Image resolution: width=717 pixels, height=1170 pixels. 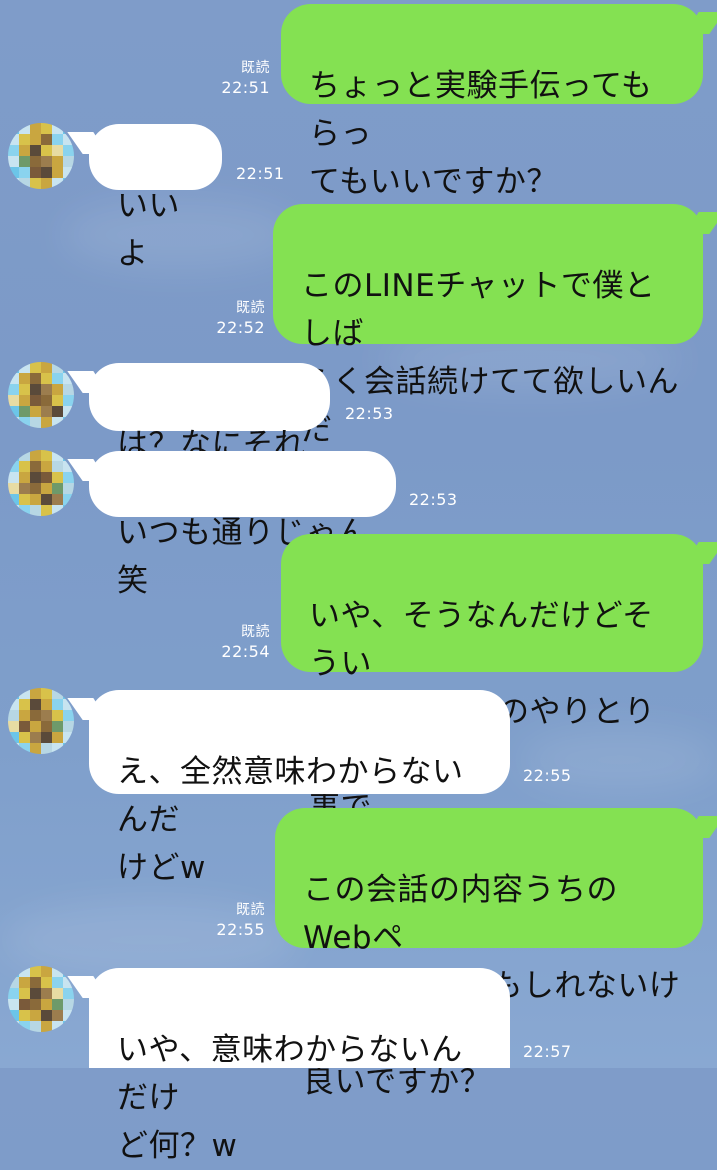 I want to click on message-time: 22:54, so click(x=245, y=651).